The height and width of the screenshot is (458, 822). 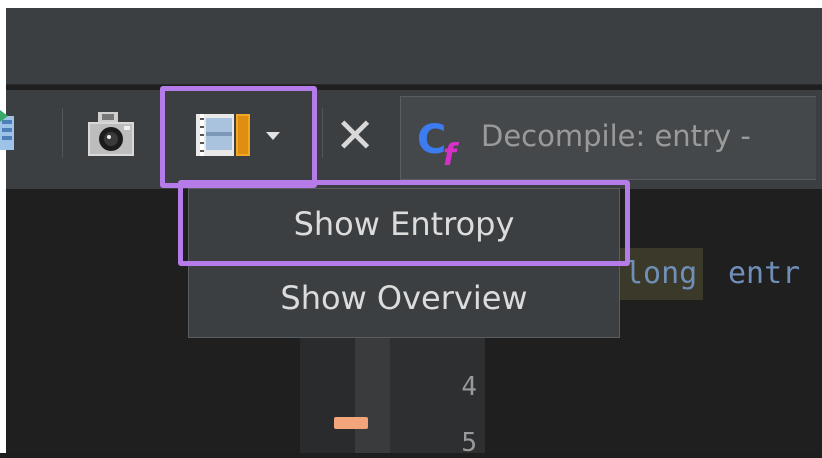 I want to click on close-icon: ✕, so click(x=355, y=136).